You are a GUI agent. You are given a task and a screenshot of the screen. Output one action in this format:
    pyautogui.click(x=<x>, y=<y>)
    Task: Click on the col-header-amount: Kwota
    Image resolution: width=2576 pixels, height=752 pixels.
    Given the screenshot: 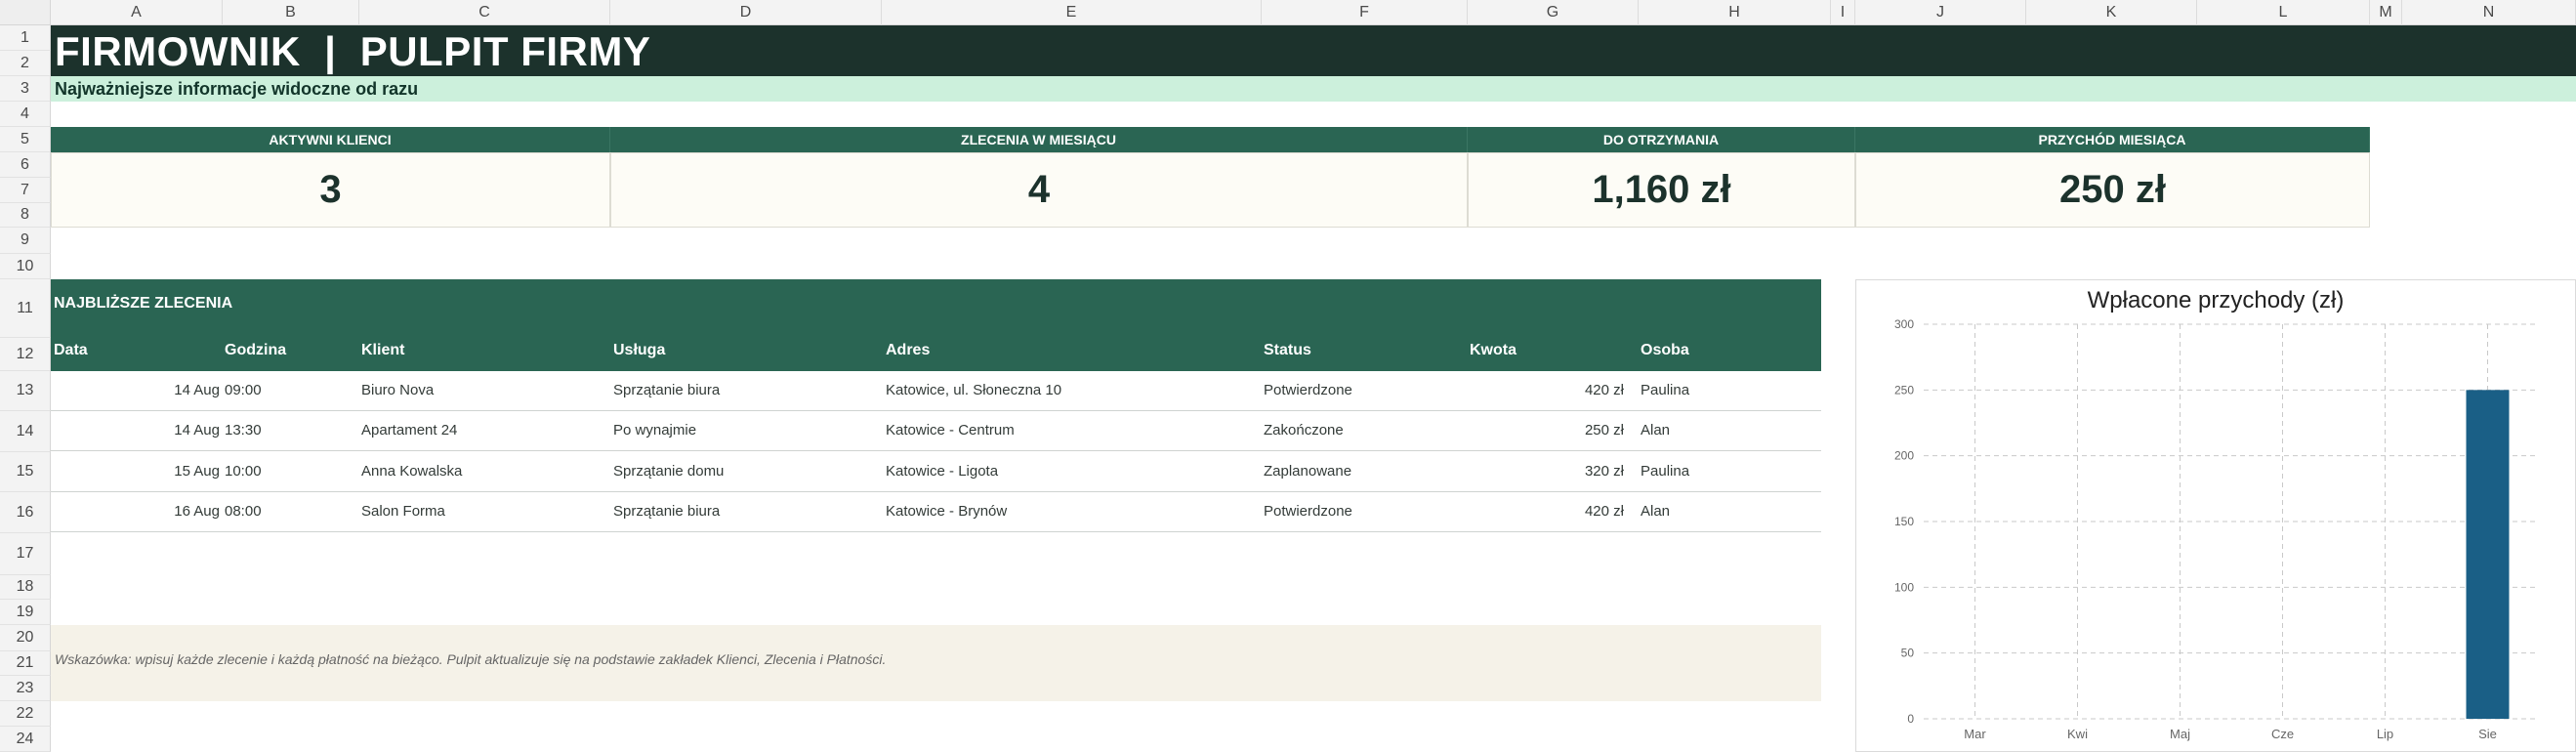 What is the action you would take?
    pyautogui.click(x=1494, y=351)
    